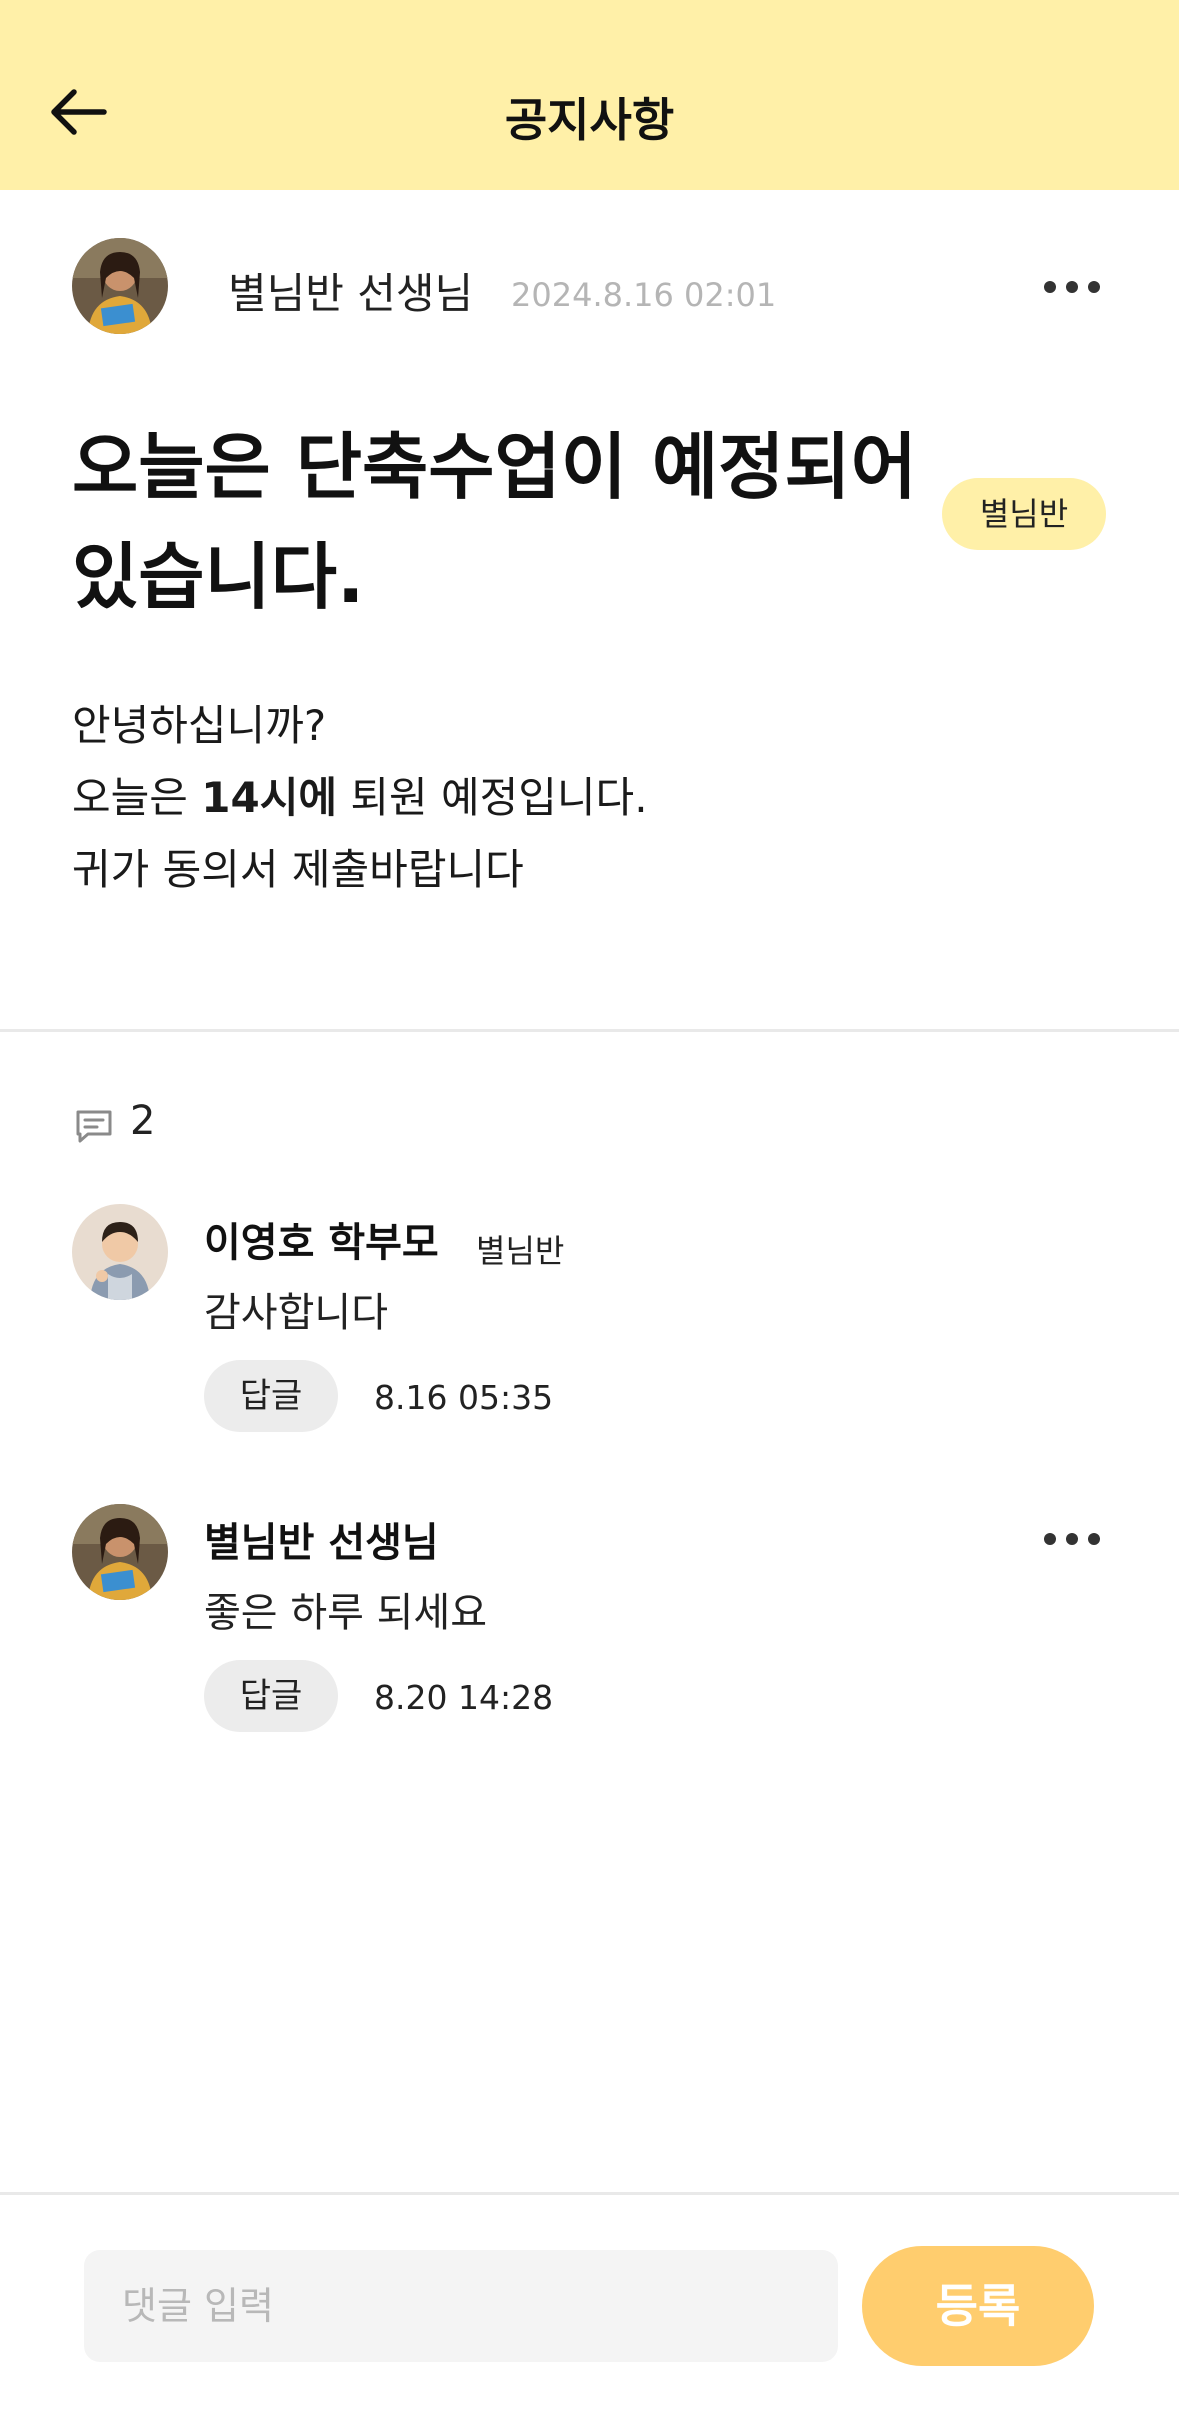 This screenshot has width=1179, height=2414. I want to click on post-body-line2-suffix: 퇴원 예정입니다., so click(492, 797).